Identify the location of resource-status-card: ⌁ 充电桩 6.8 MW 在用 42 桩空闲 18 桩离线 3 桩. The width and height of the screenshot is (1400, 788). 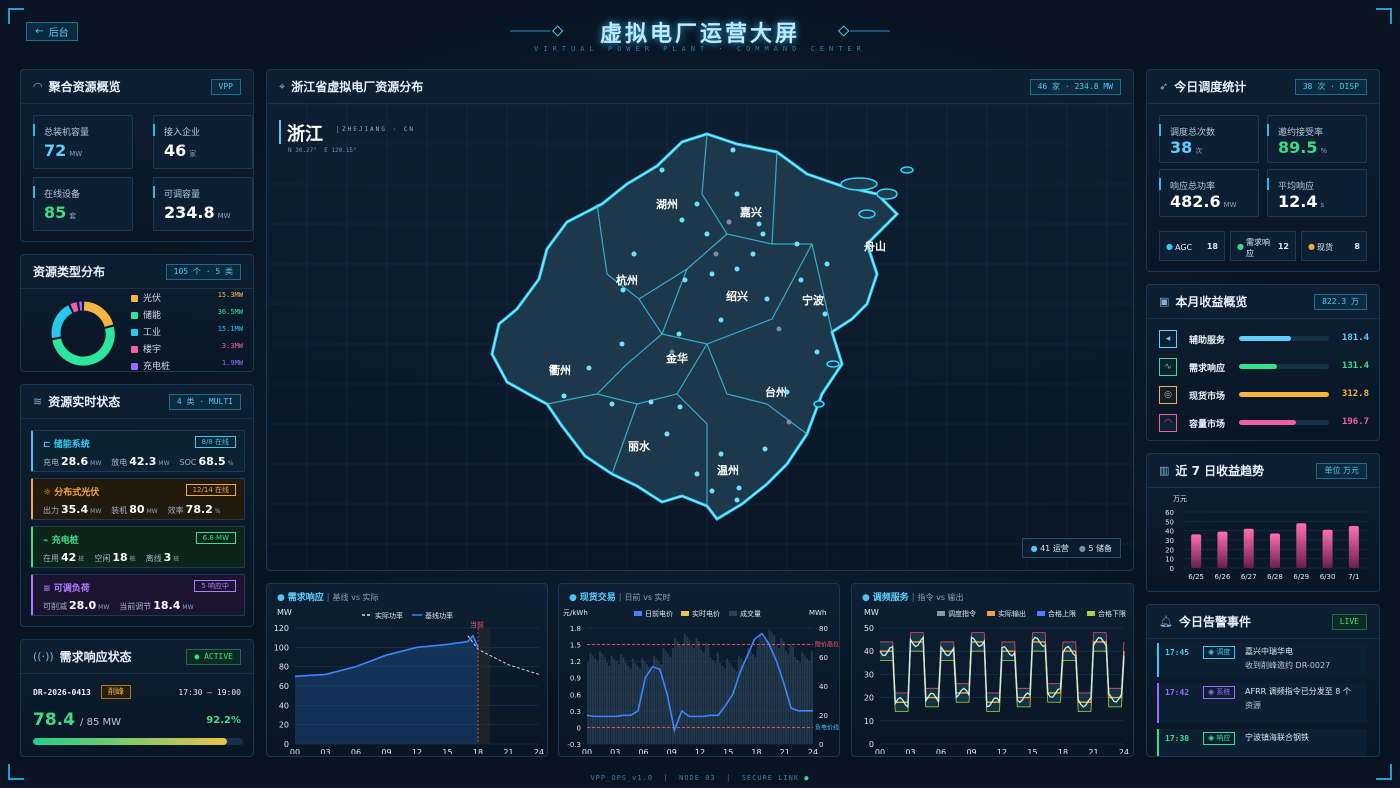
(138, 547).